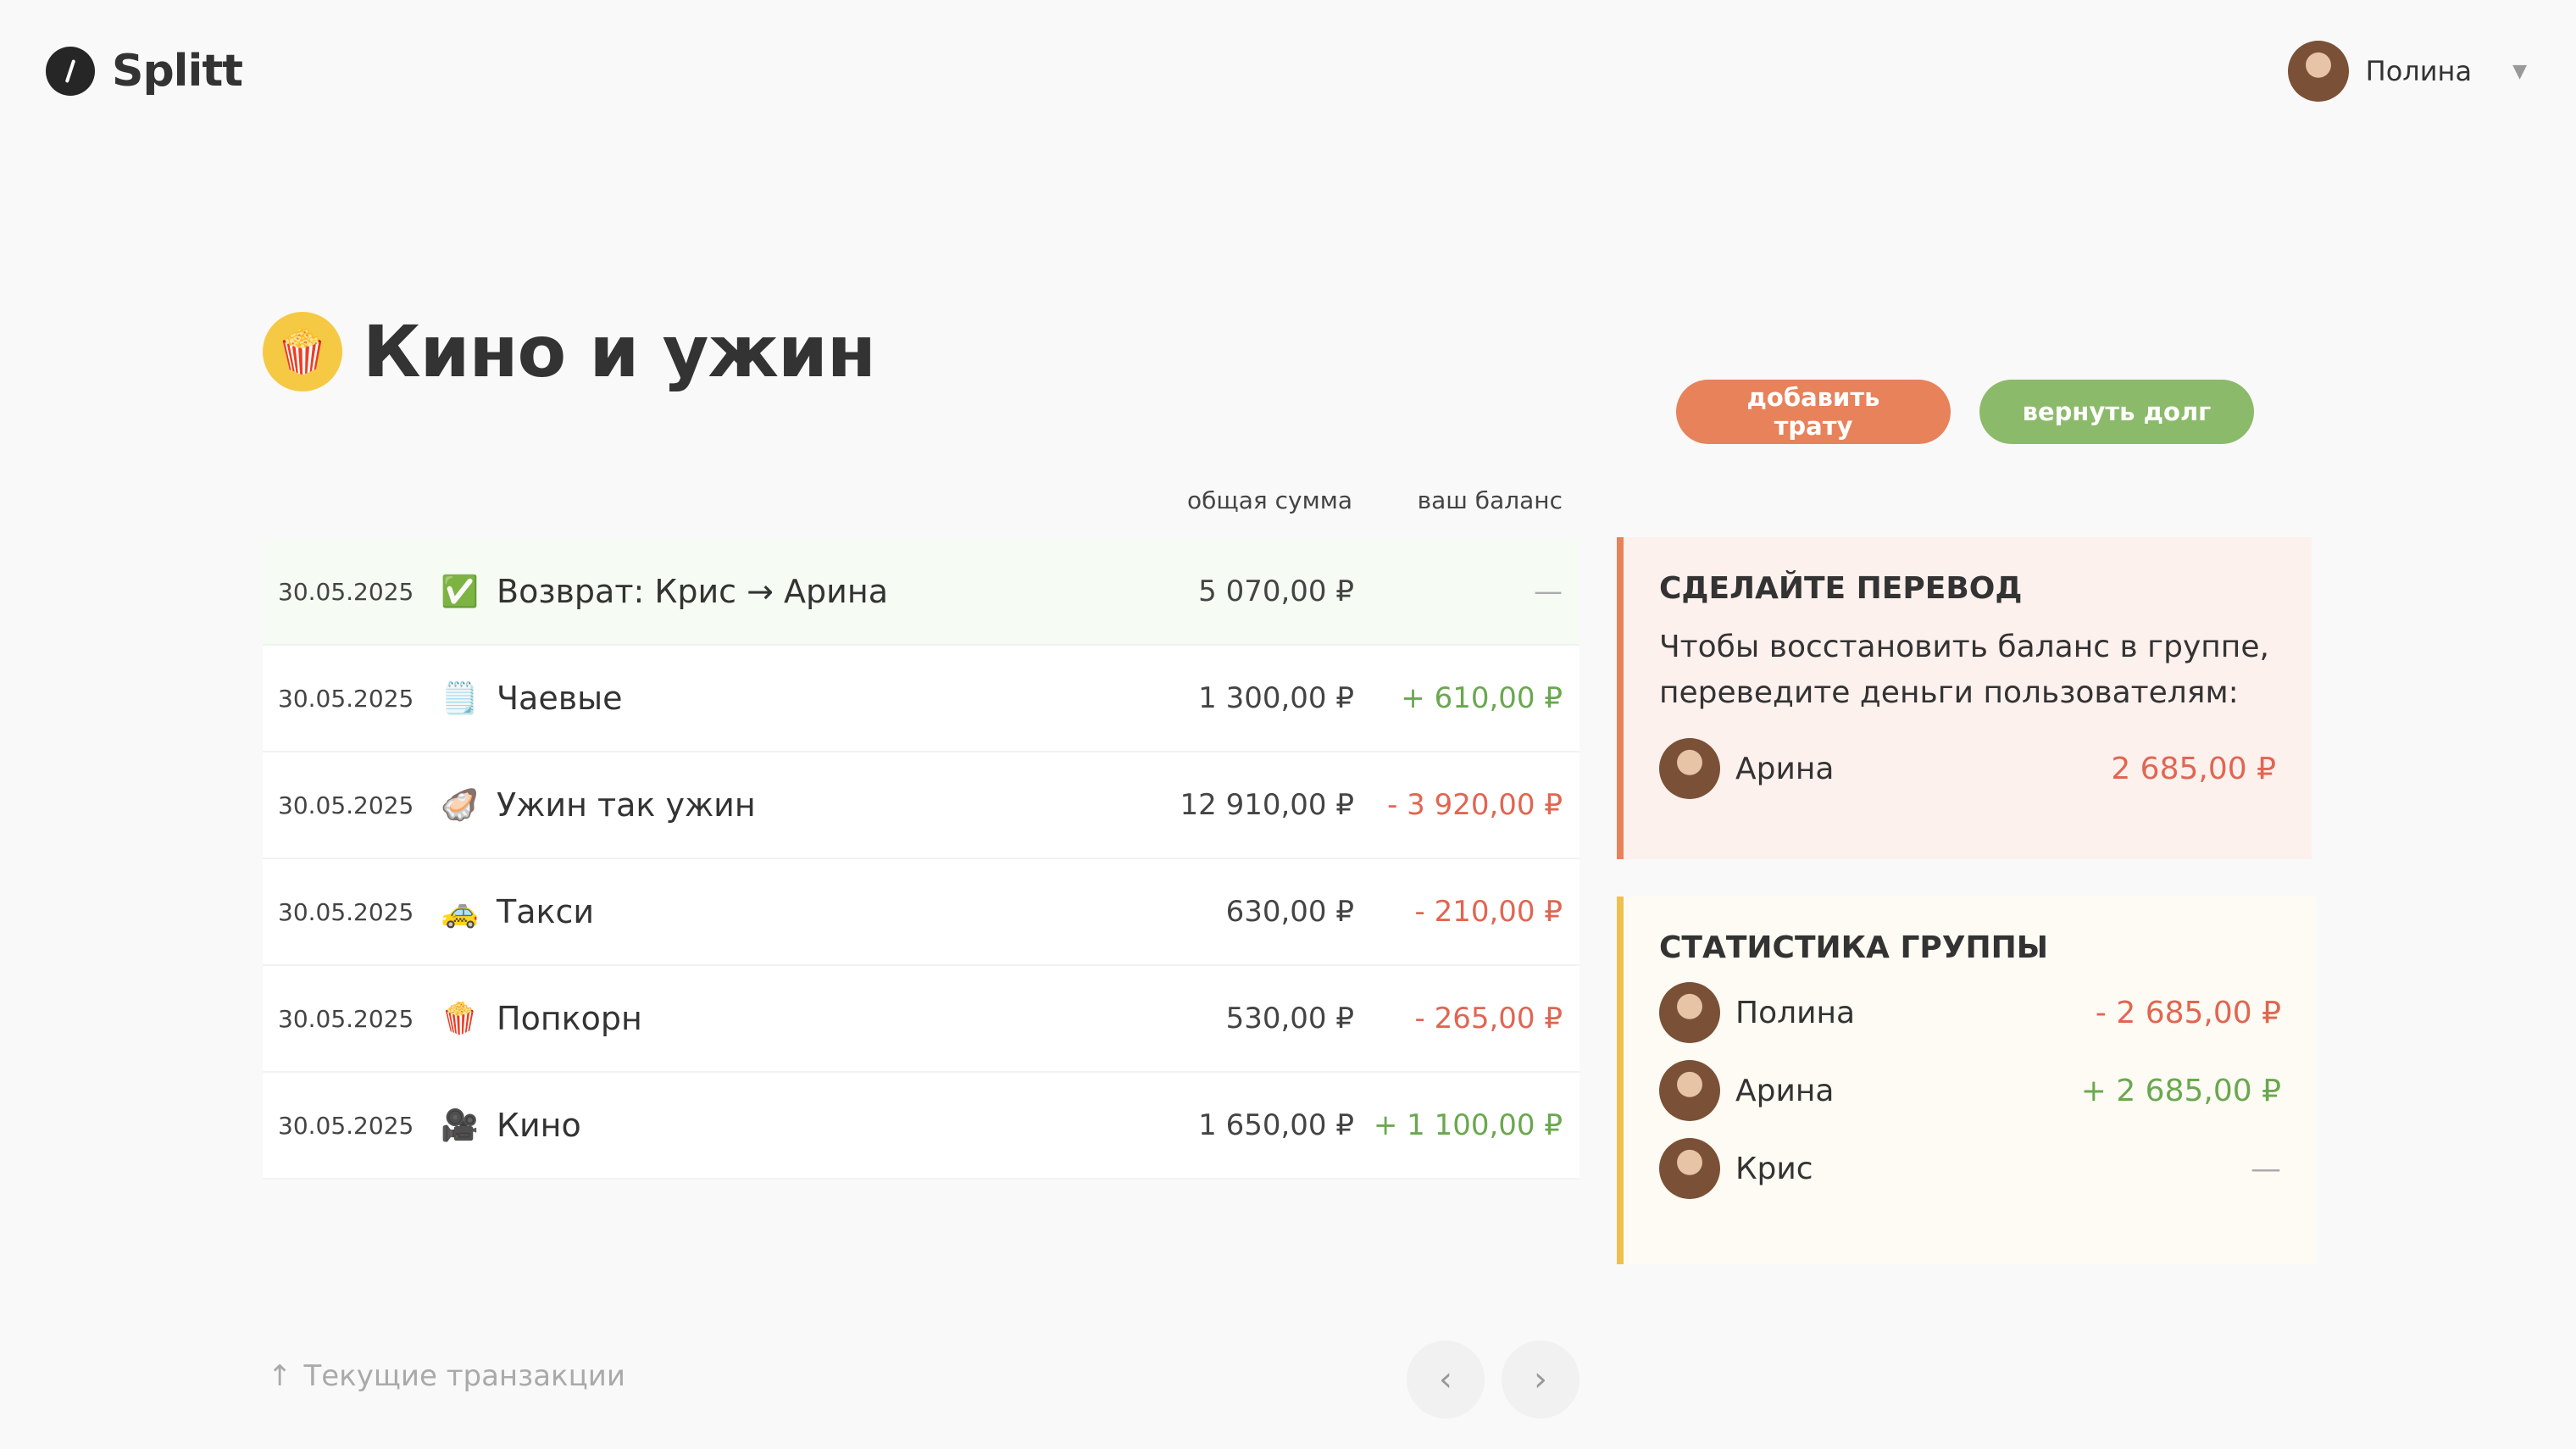 This screenshot has height=1449, width=2576. What do you see at coordinates (460, 912) in the screenshot?
I see `taxi-icon: 🚕` at bounding box center [460, 912].